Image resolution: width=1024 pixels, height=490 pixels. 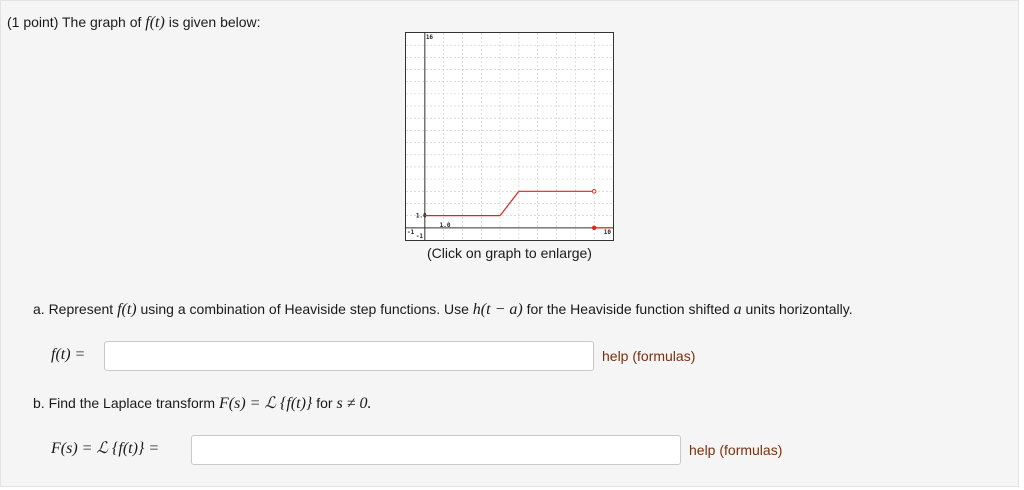 I want to click on function-graph: 16 -1 -1 10 1.0 1.0, so click(x=509, y=136).